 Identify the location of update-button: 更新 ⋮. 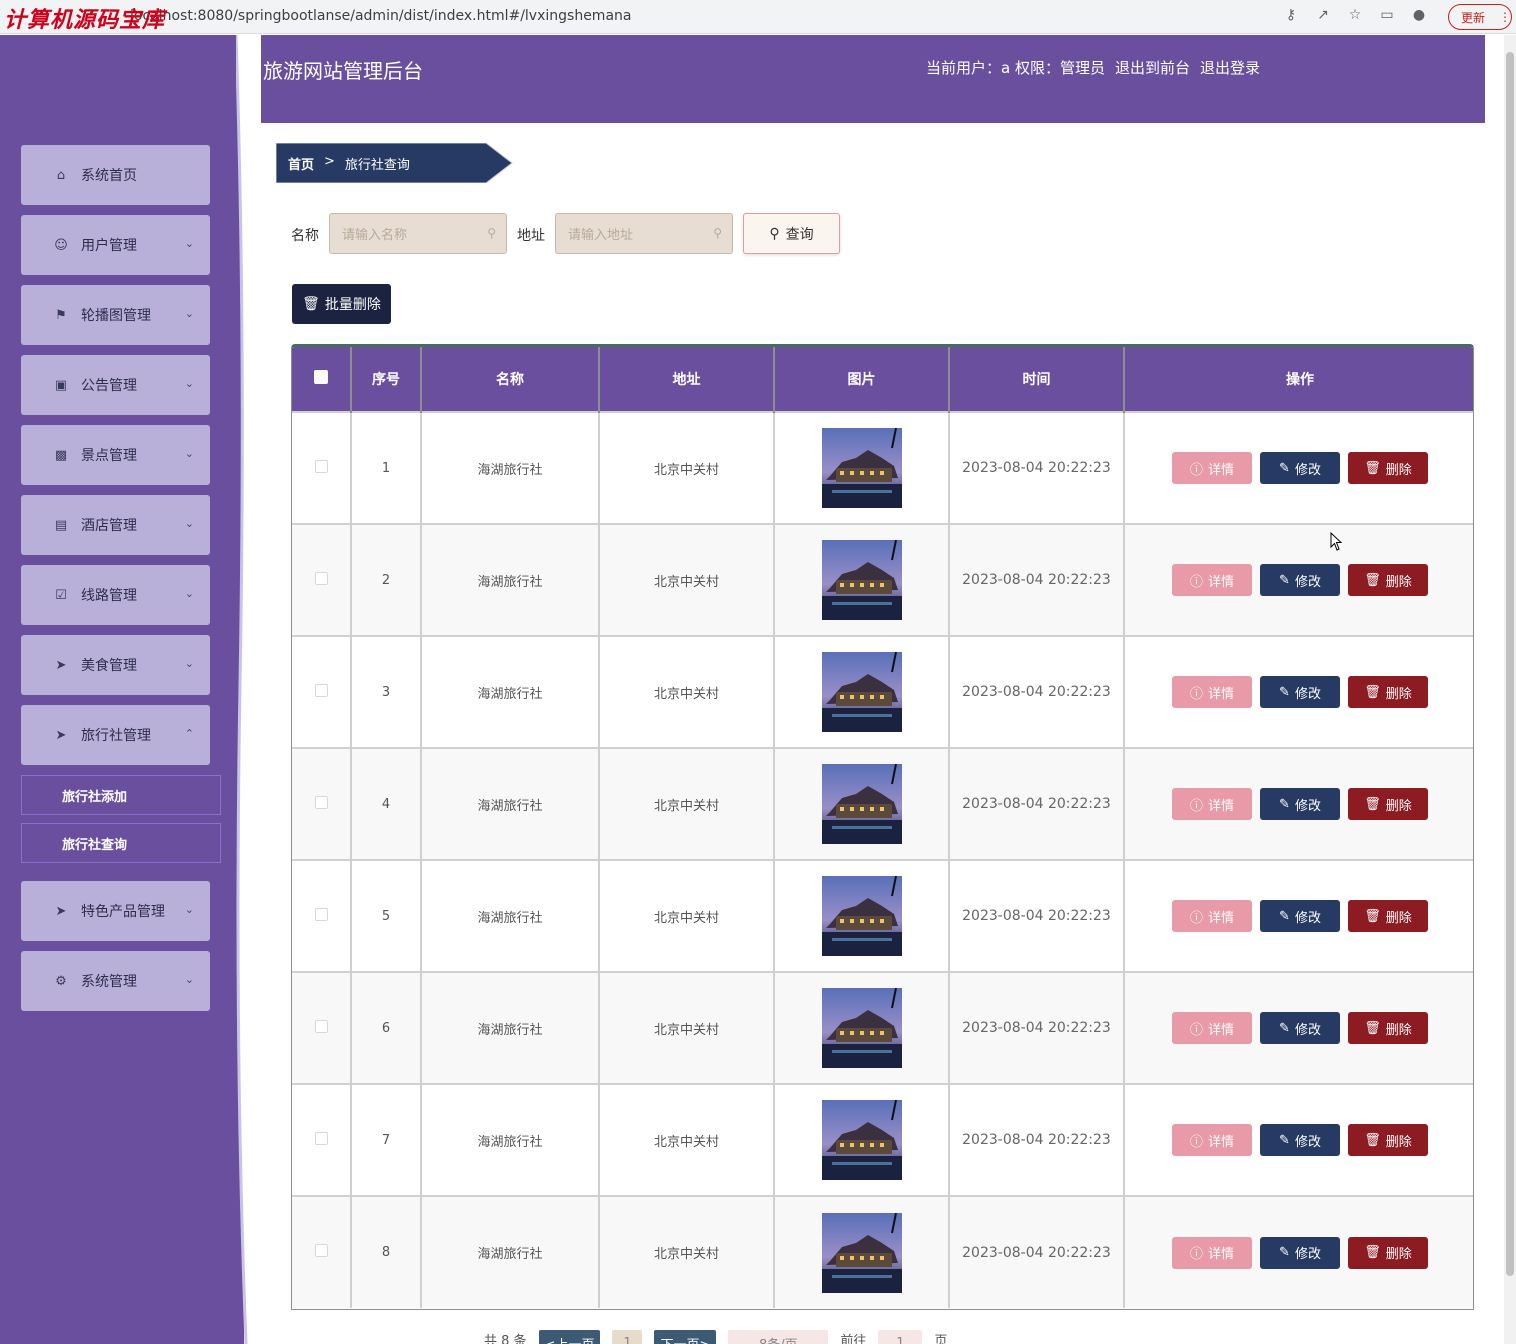
(1480, 17).